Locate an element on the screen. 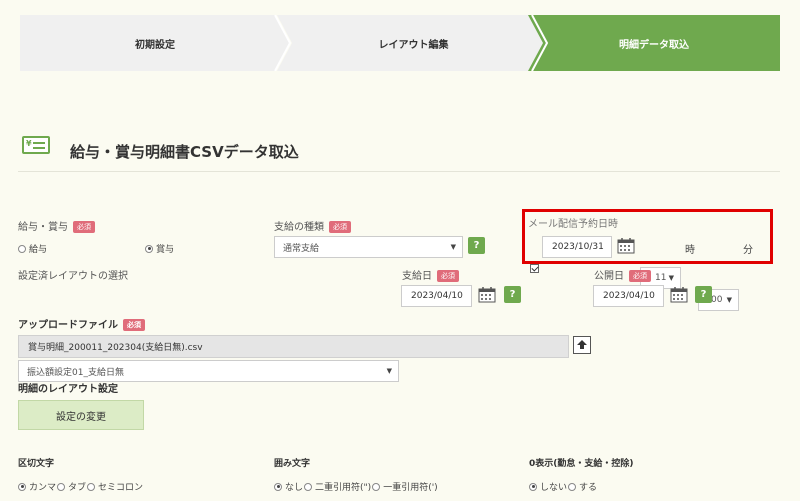 The height and width of the screenshot is (501, 800). pay-kind-label: 支給の種類 必須 is located at coordinates (312, 225).